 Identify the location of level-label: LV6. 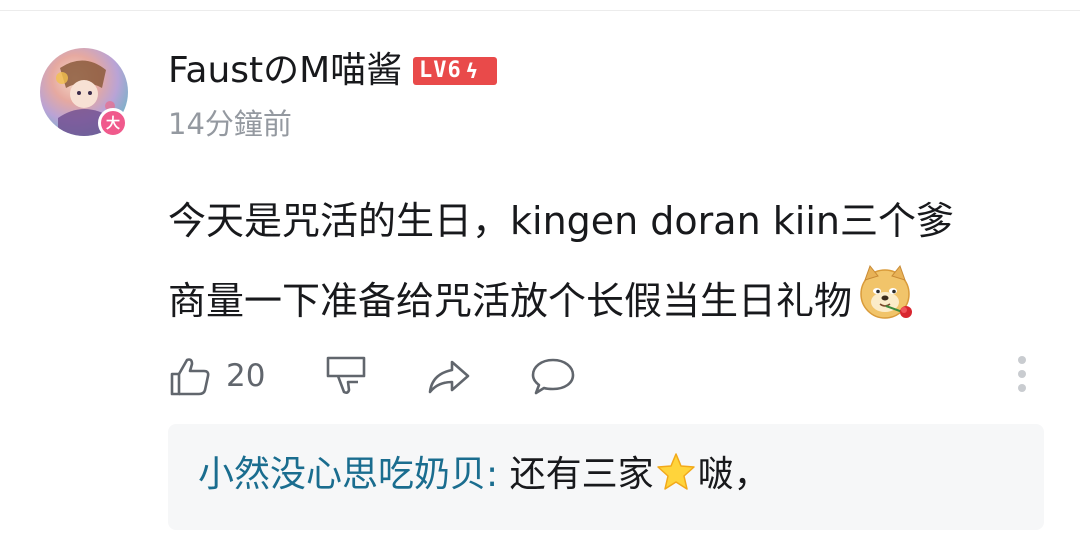
(440, 70).